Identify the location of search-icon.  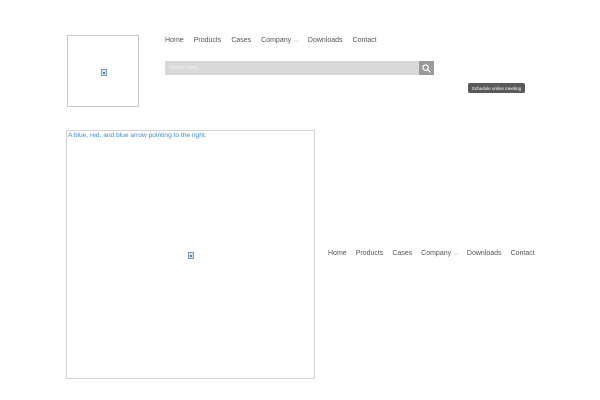
(426, 68).